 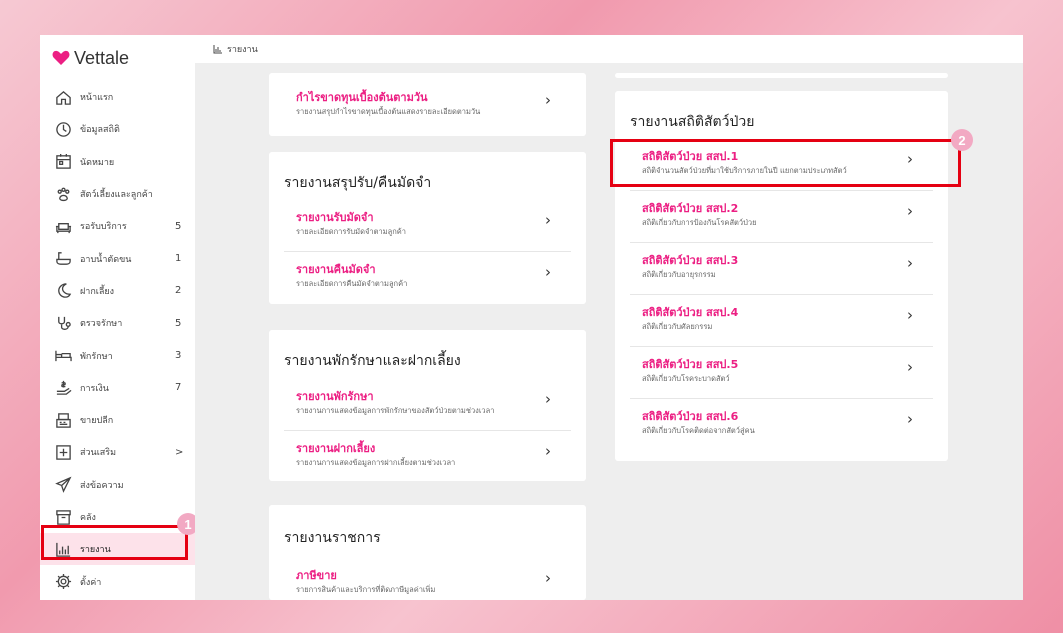 I want to click on sidebar-item-11: ส่วนเสริม >, so click(x=117, y=452).